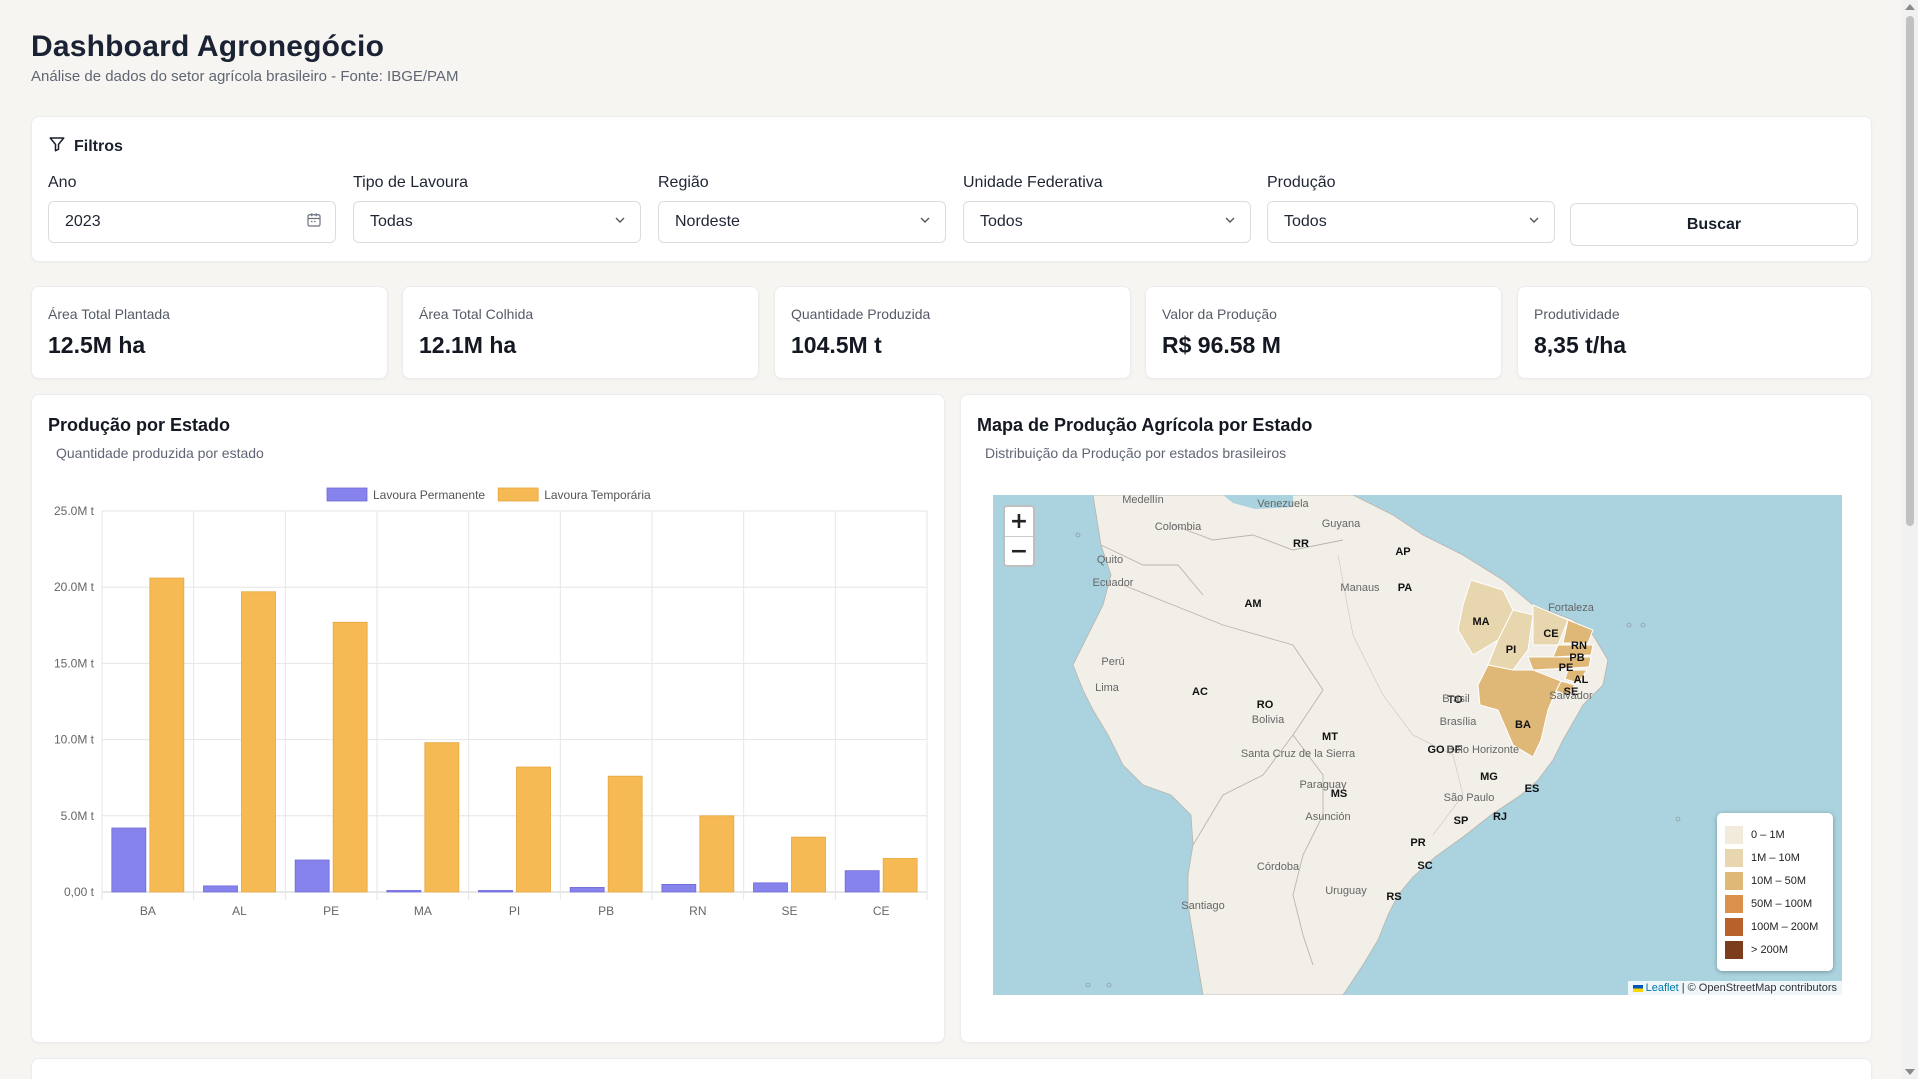 This screenshot has width=1918, height=1079. What do you see at coordinates (192, 222) in the screenshot?
I see `year-input: 2023` at bounding box center [192, 222].